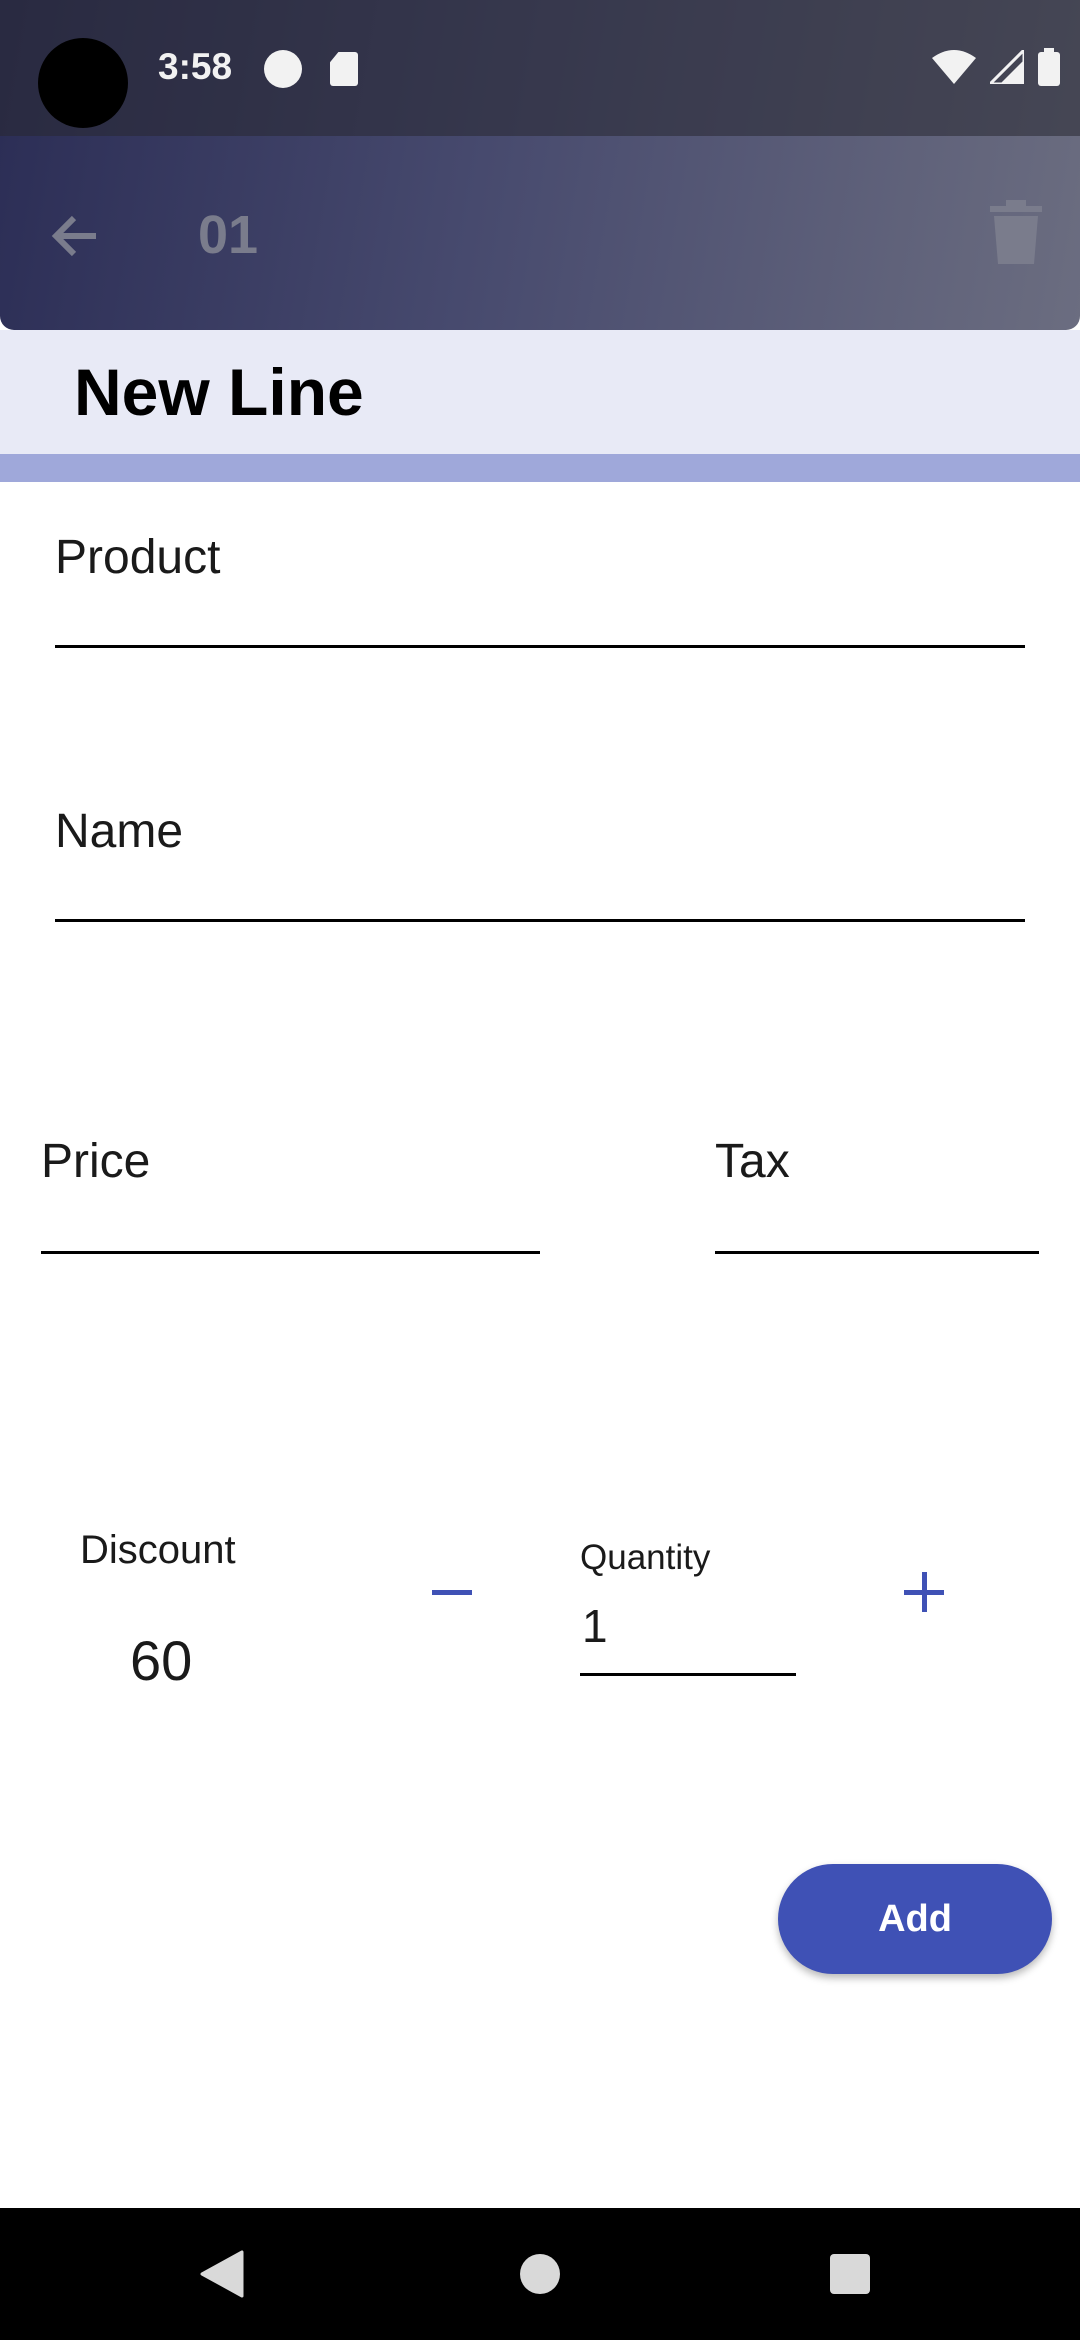 The image size is (1080, 2340). I want to click on tax-field-label: Tax, so click(752, 1161).